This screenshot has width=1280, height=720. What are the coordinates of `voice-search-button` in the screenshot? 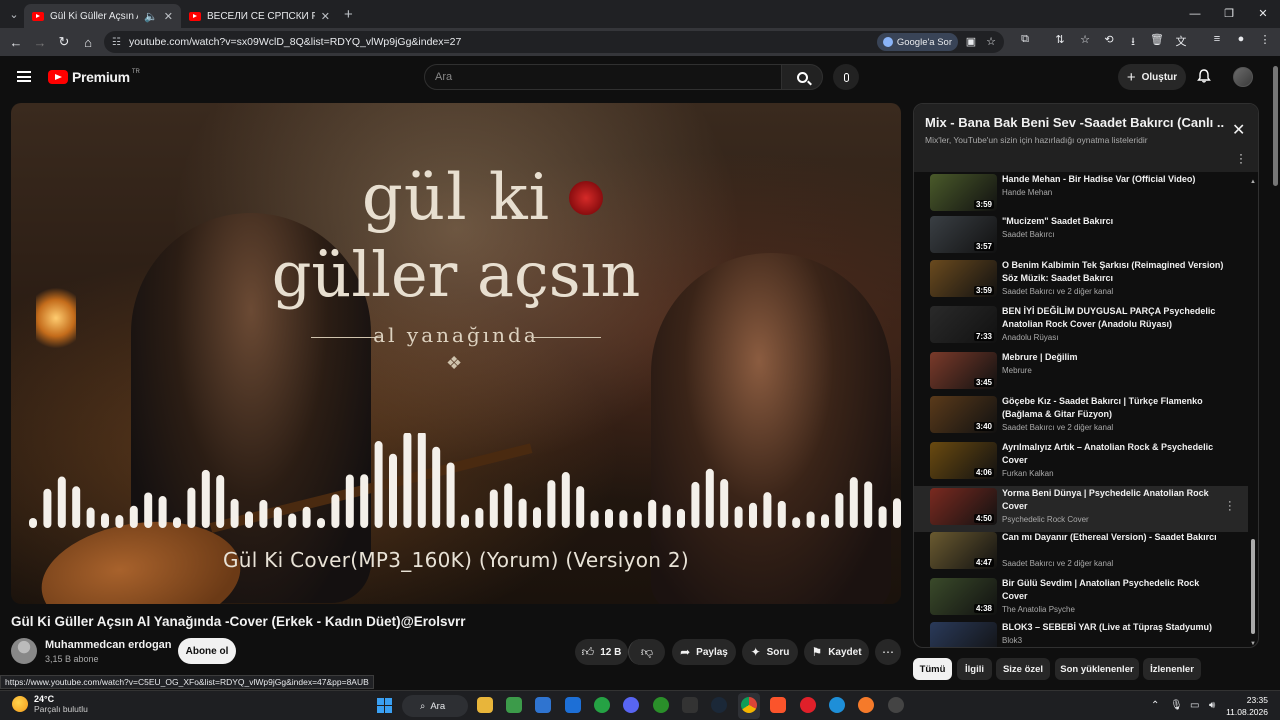 It's located at (846, 77).